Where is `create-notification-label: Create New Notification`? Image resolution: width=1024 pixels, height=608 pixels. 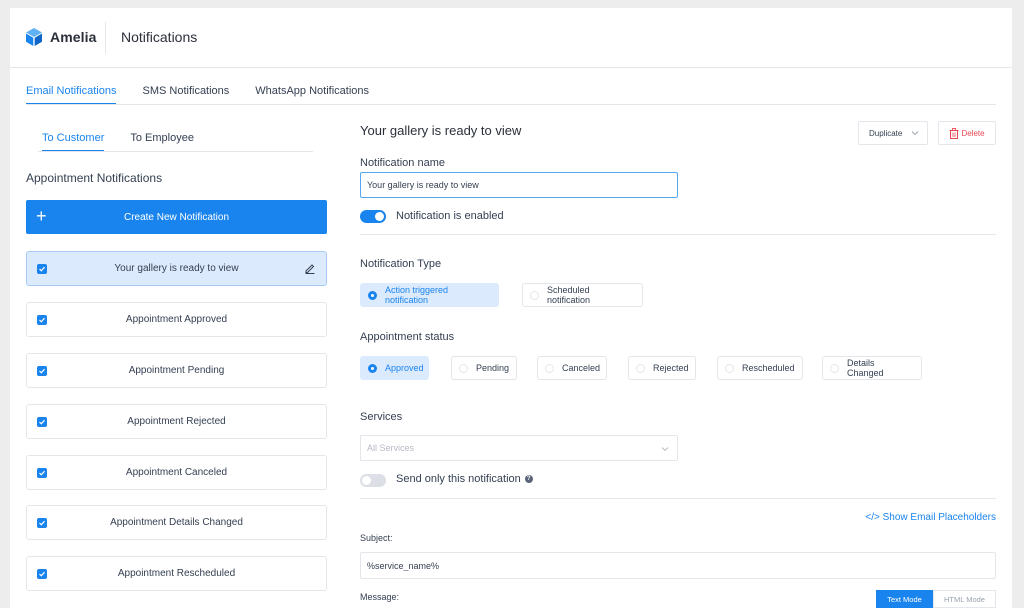
create-notification-label: Create New Notification is located at coordinates (176, 217).